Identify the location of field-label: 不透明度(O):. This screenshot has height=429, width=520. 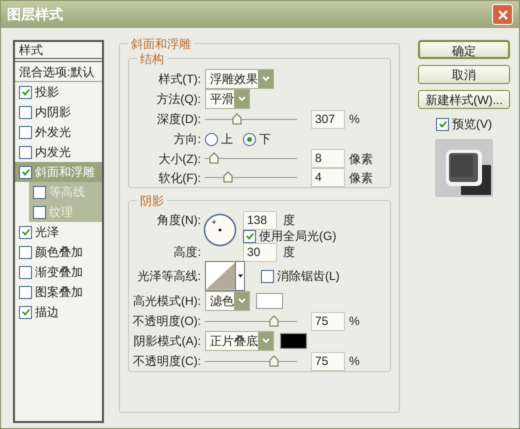
(166, 321).